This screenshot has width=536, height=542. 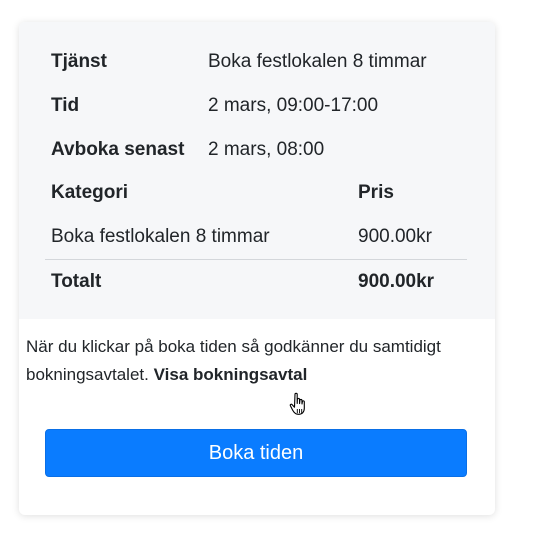 I want to click on item-category: Boka festlokalen 8 timmar, so click(x=160, y=236).